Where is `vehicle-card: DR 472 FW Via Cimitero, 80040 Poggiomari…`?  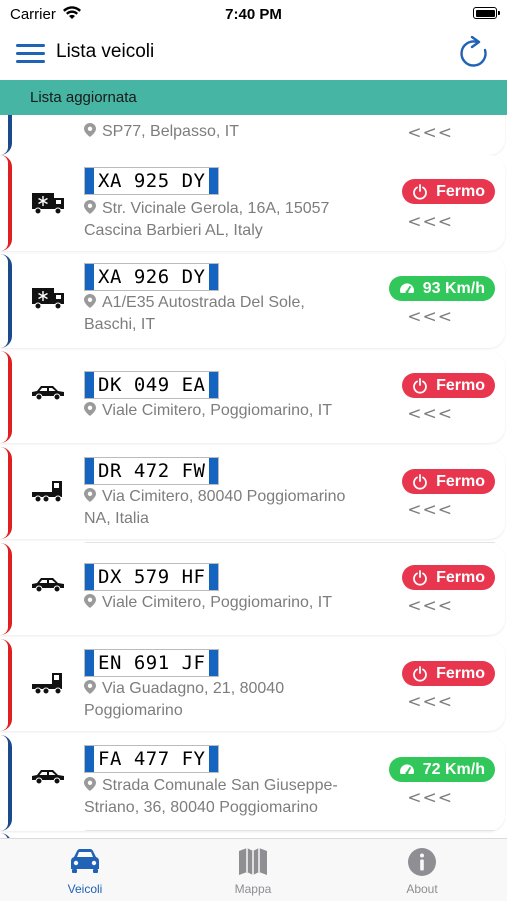
vehicle-card: DR 472 FW Via Cimitero, 80040 Poggiomari… is located at coordinates (252, 495).